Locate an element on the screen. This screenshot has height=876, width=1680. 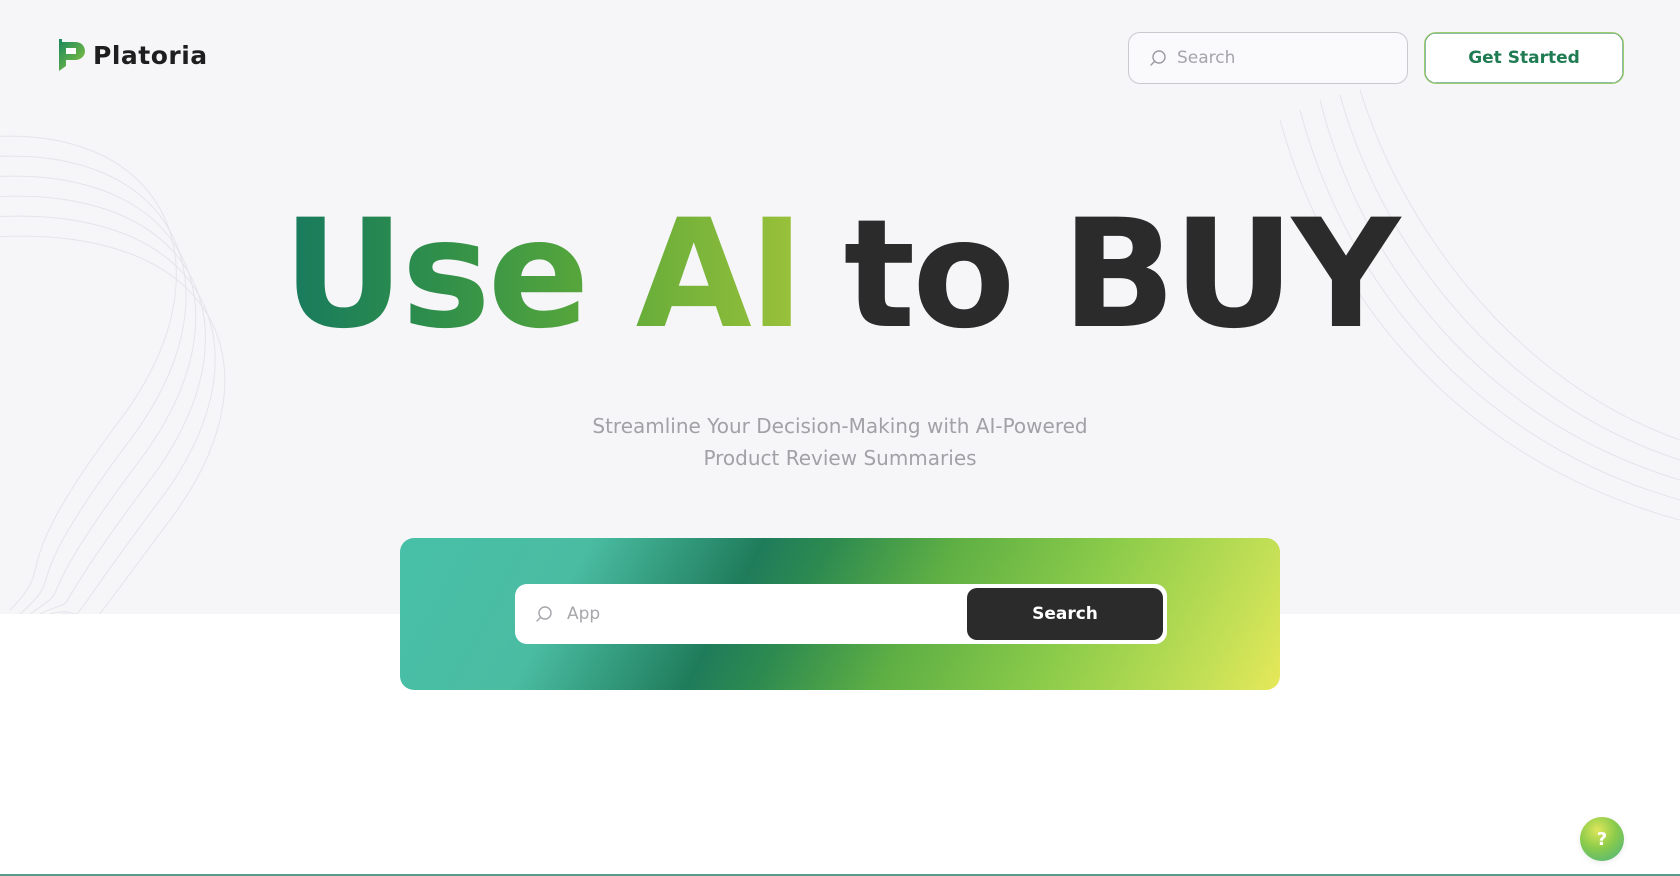
product-search-box: Search is located at coordinates (841, 614).